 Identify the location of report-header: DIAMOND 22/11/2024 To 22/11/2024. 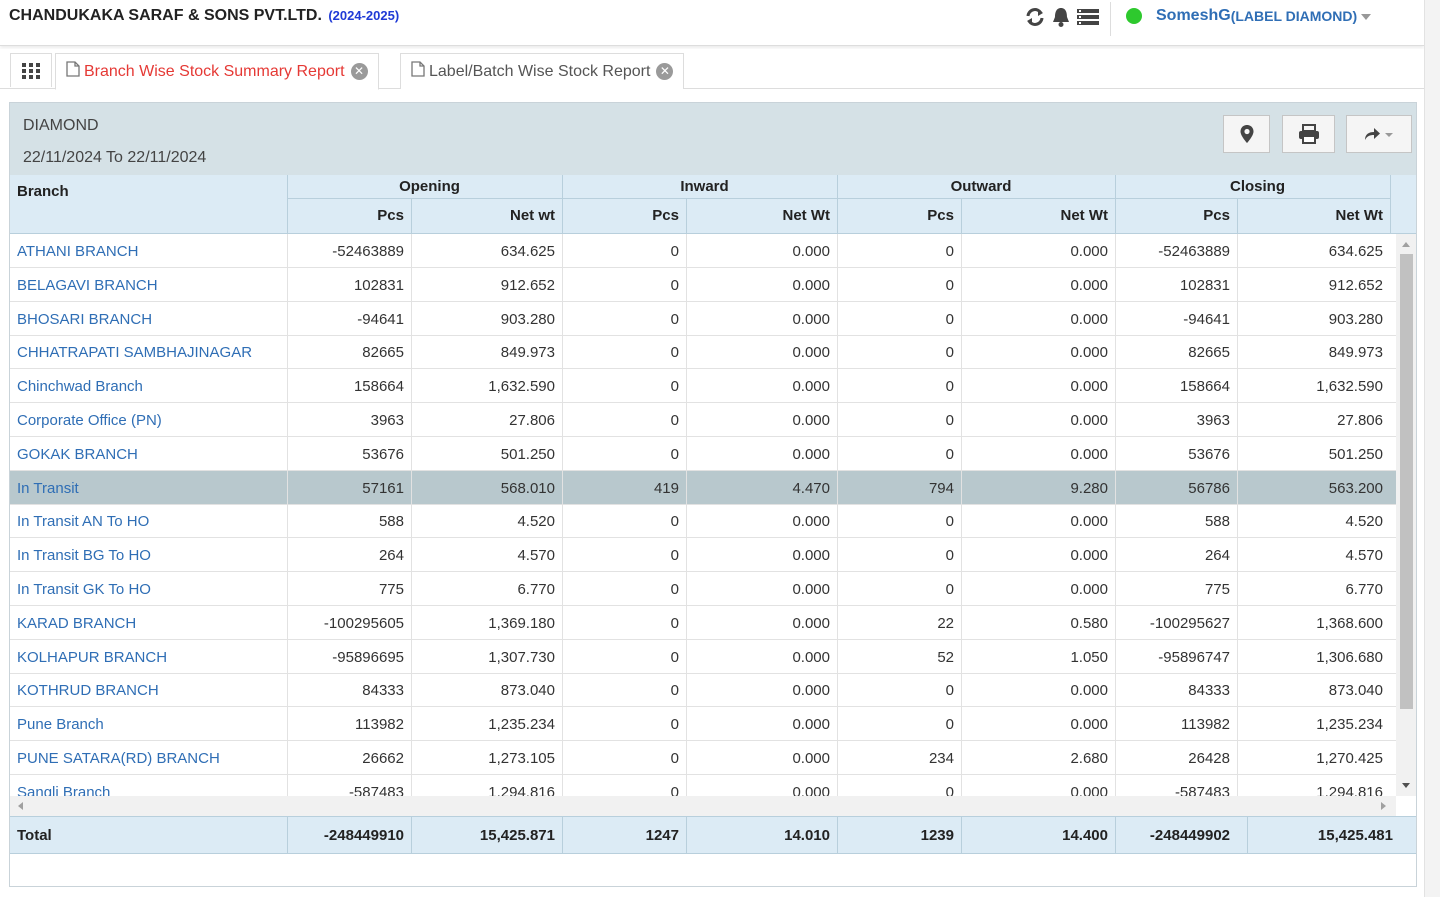
(713, 139).